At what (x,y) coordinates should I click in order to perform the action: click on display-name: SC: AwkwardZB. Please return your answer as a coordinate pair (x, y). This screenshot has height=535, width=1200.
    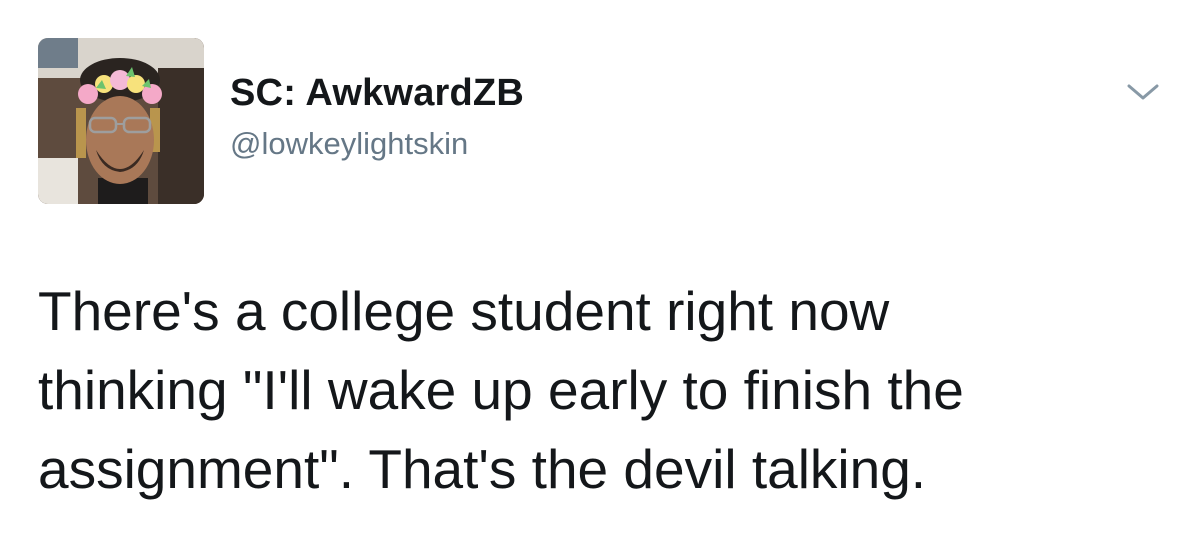
    Looking at the image, I should click on (377, 93).